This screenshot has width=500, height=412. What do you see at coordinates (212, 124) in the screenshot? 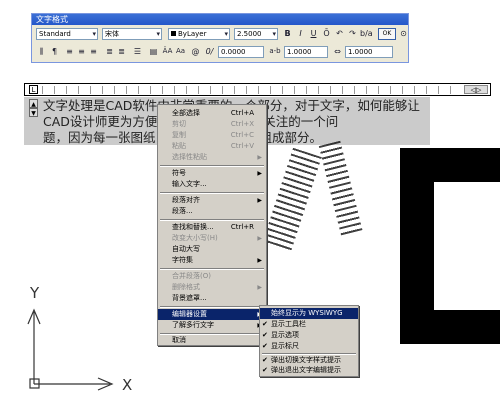
I see `menu-item-cut: 剪切 Ctrl+X` at bounding box center [212, 124].